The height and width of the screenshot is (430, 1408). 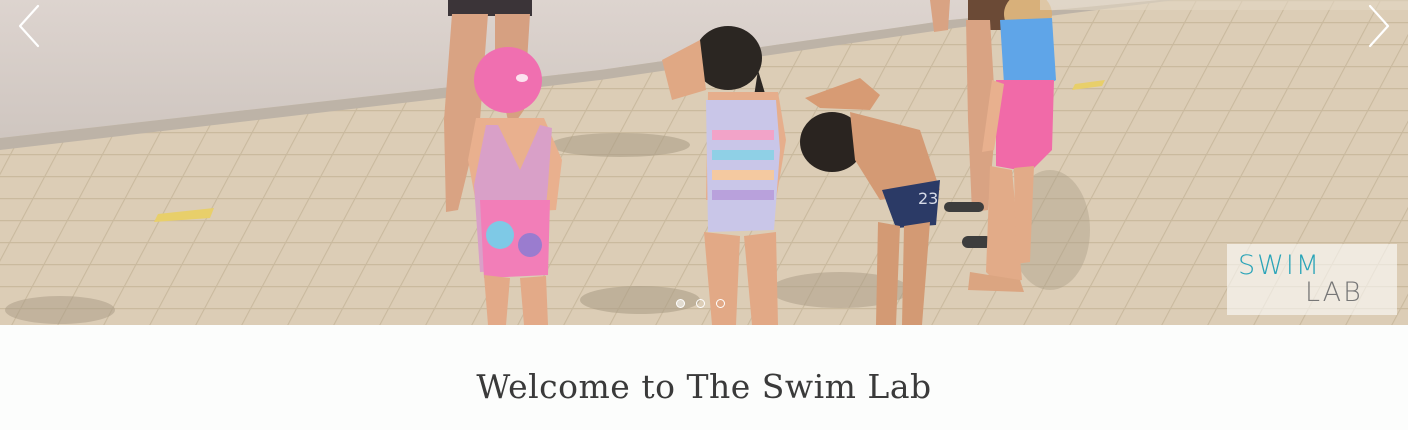 I want to click on chevron-right-icon, so click(x=1379, y=26).